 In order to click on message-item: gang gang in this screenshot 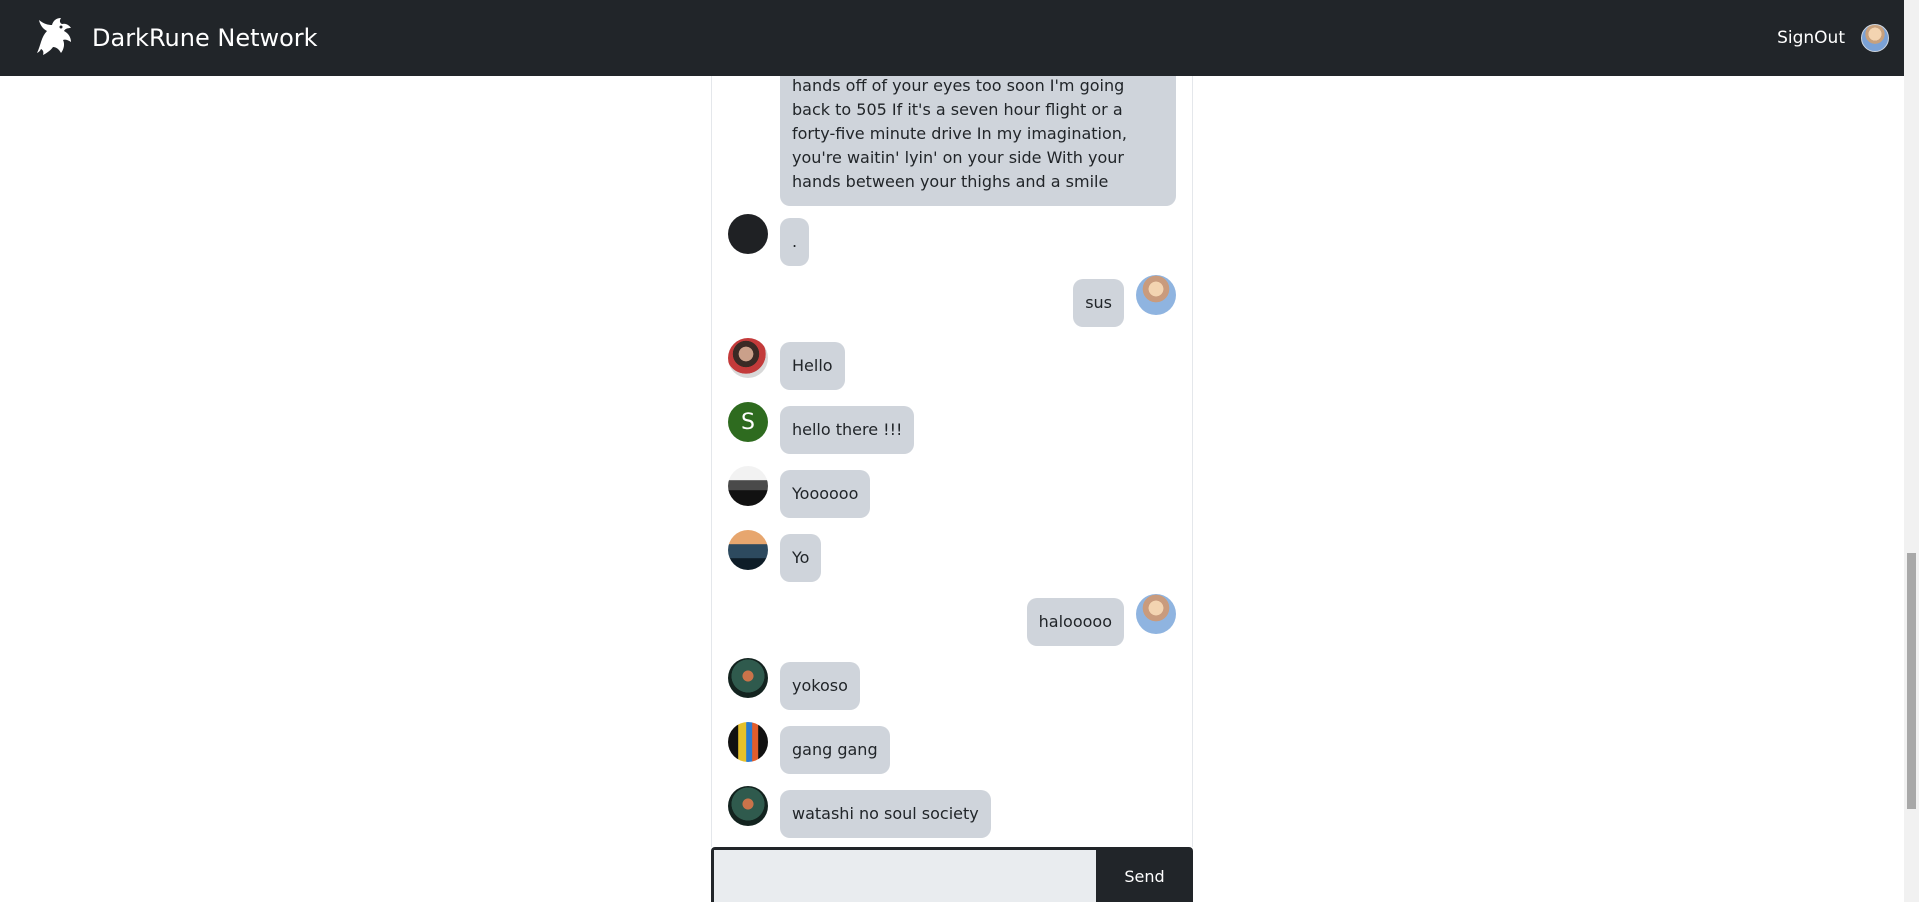, I will do `click(952, 748)`.